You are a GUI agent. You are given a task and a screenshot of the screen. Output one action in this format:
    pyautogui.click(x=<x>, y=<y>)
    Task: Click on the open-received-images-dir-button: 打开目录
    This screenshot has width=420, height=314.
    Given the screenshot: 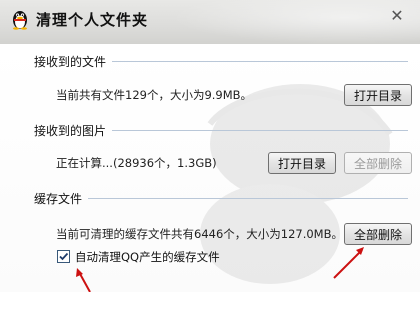 What is the action you would take?
    pyautogui.click(x=302, y=163)
    